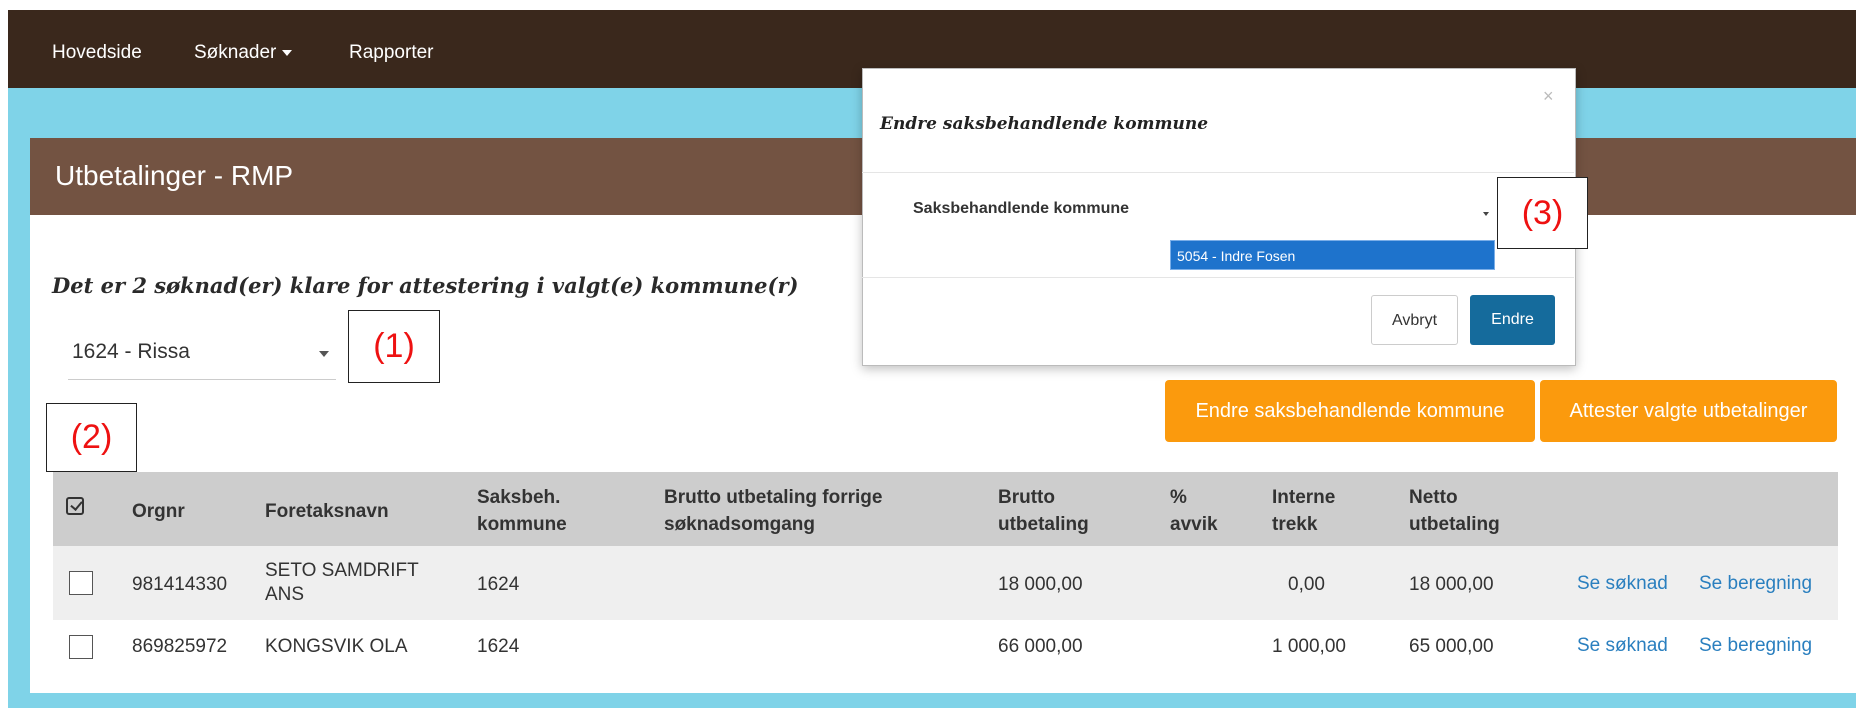 Image resolution: width=1856 pixels, height=708 pixels. Describe the element at coordinates (1512, 320) in the screenshot. I see `submit-change-button: Endre` at that location.